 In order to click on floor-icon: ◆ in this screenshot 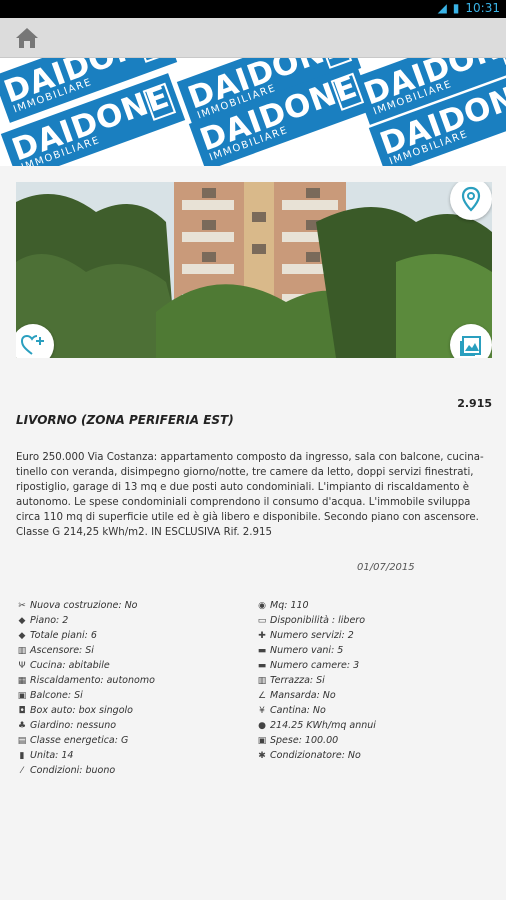, I will do `click(22, 620)`.